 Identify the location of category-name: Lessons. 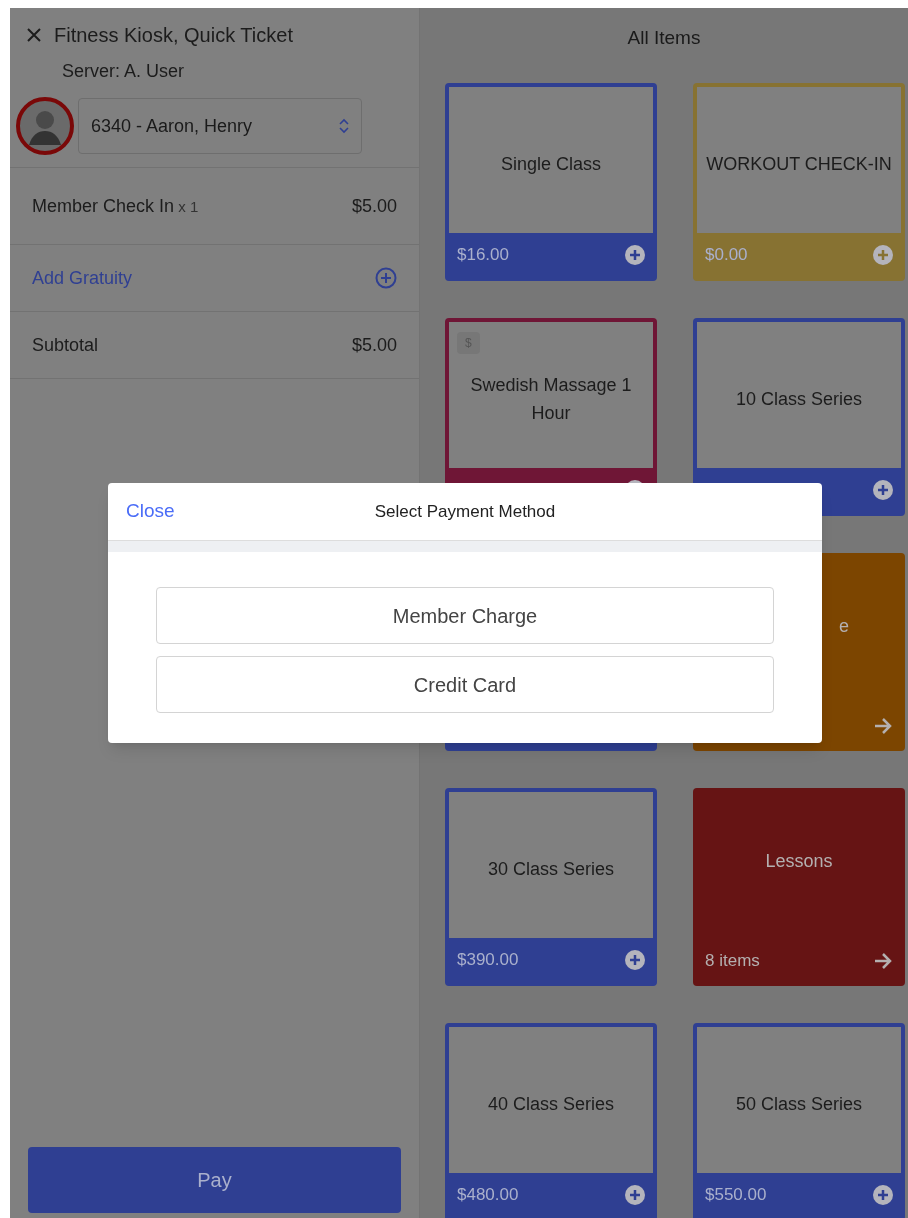
(799, 861).